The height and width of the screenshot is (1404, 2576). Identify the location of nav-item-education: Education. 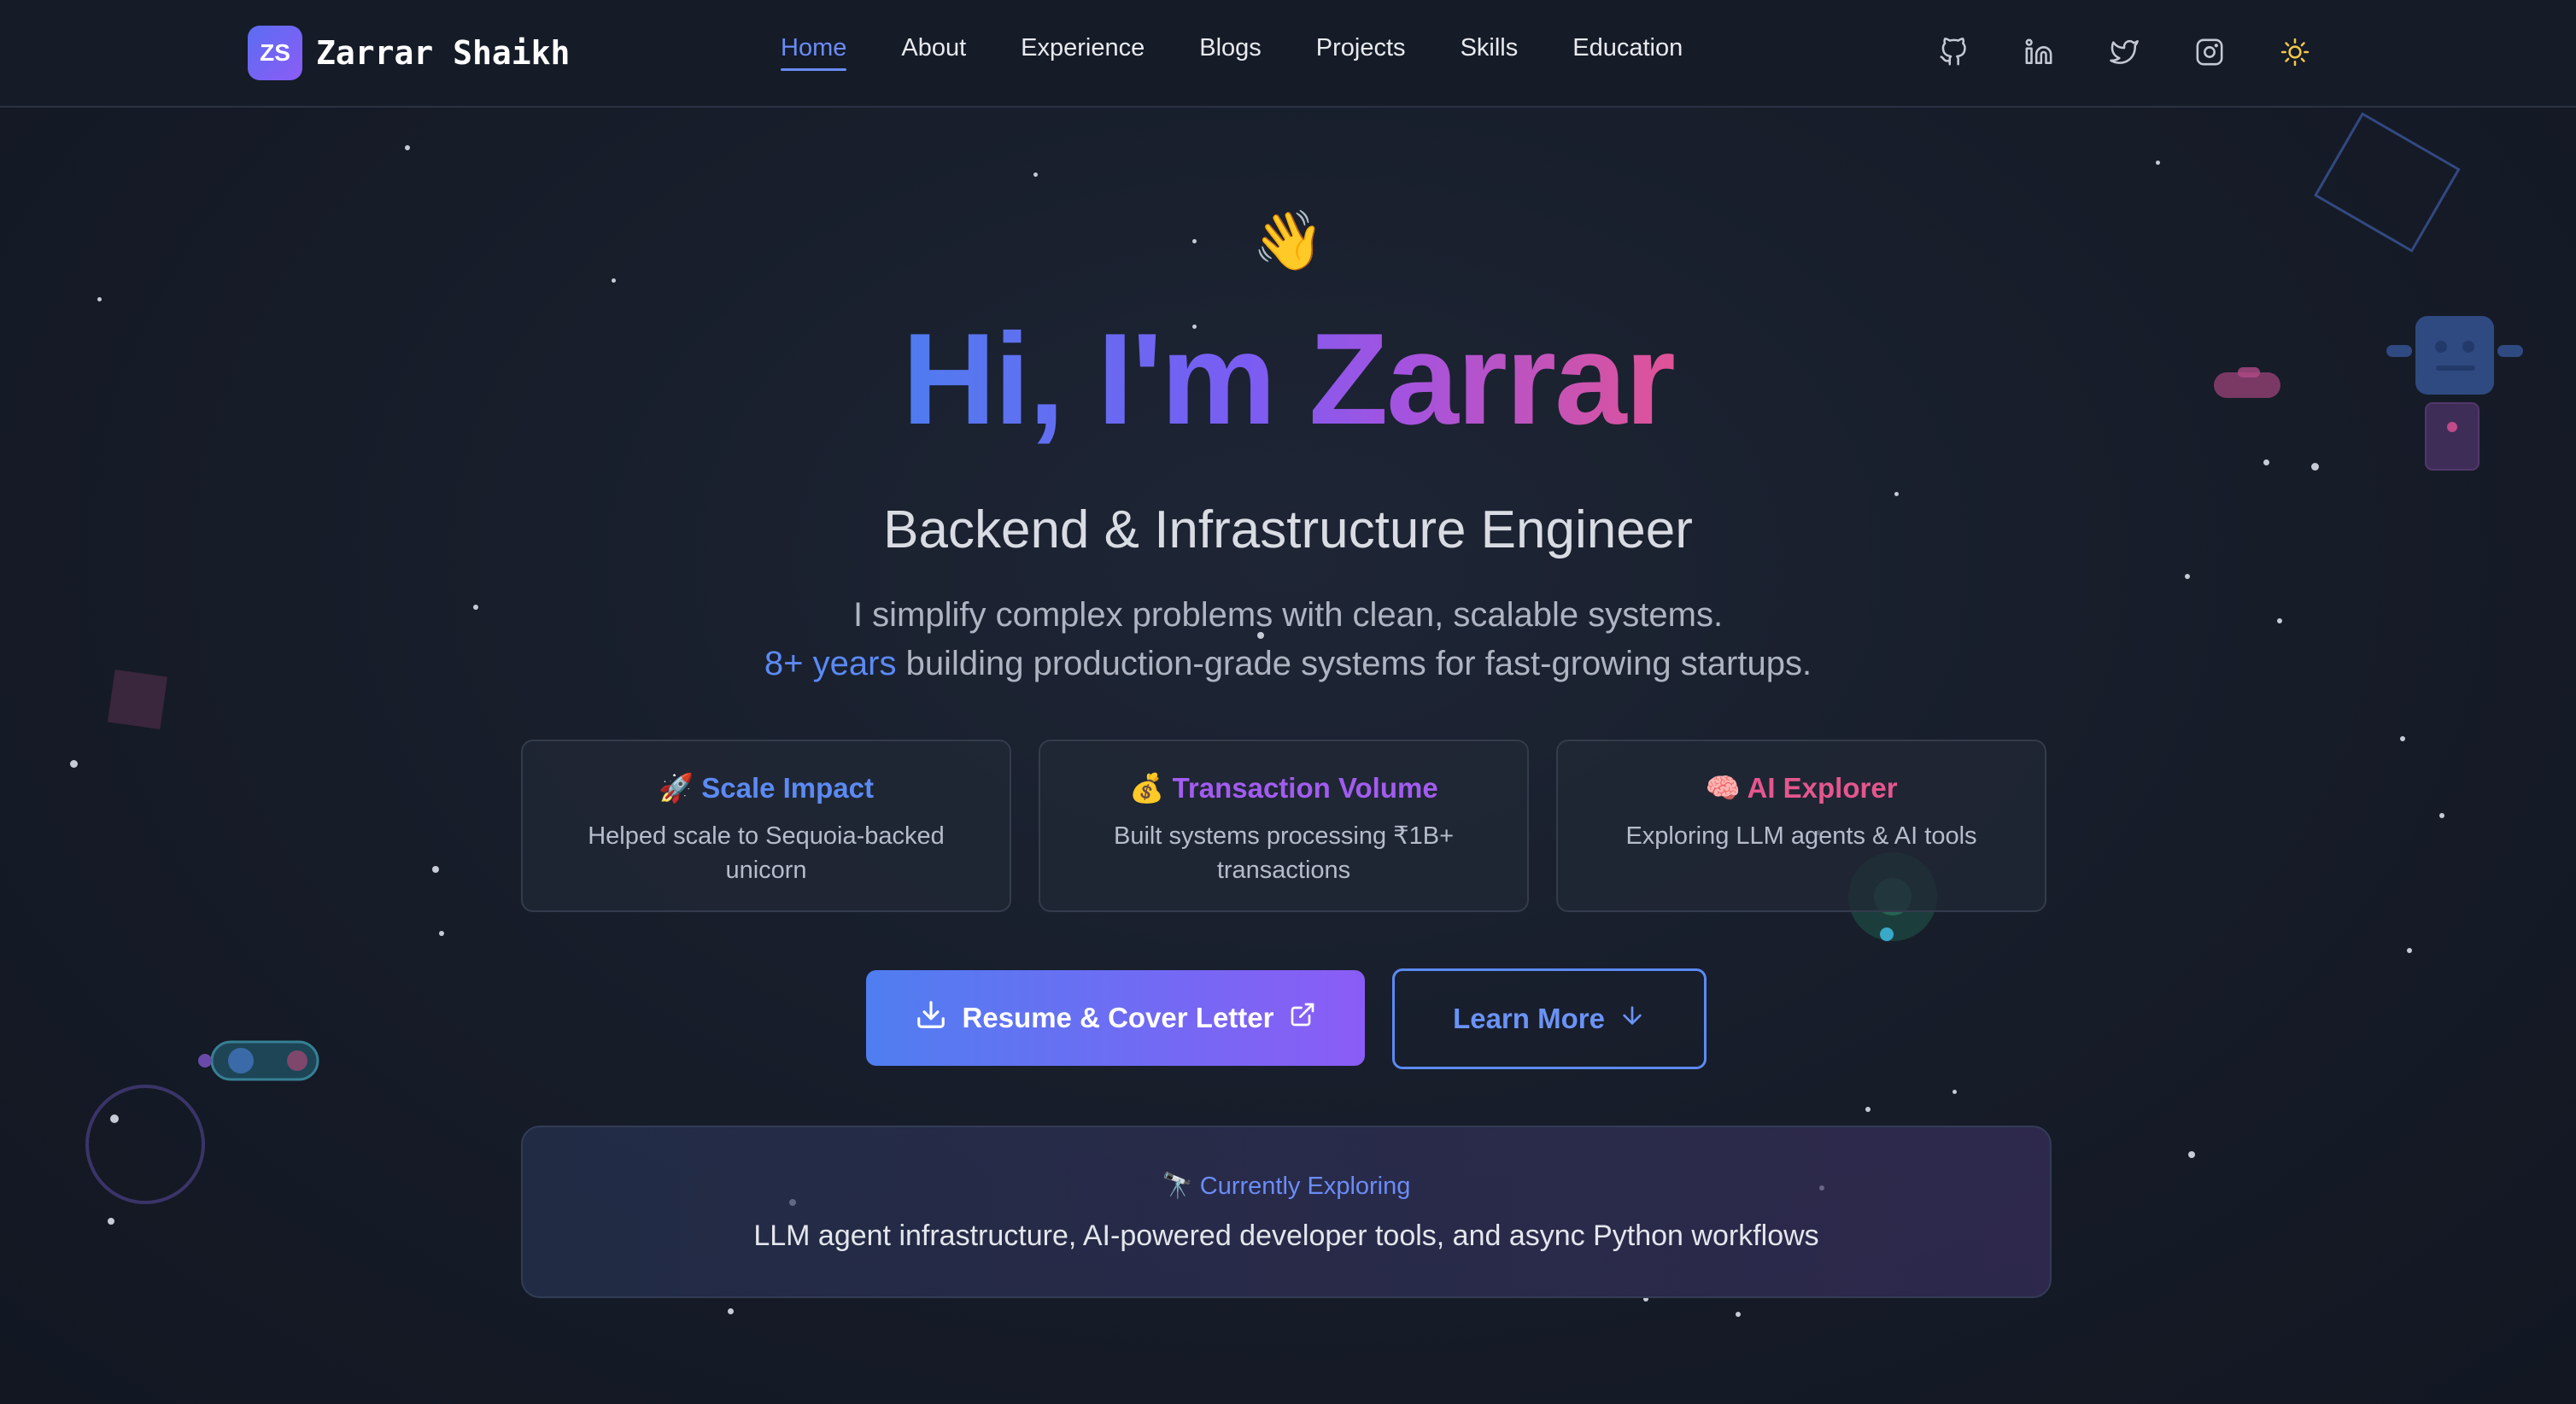
(1627, 52).